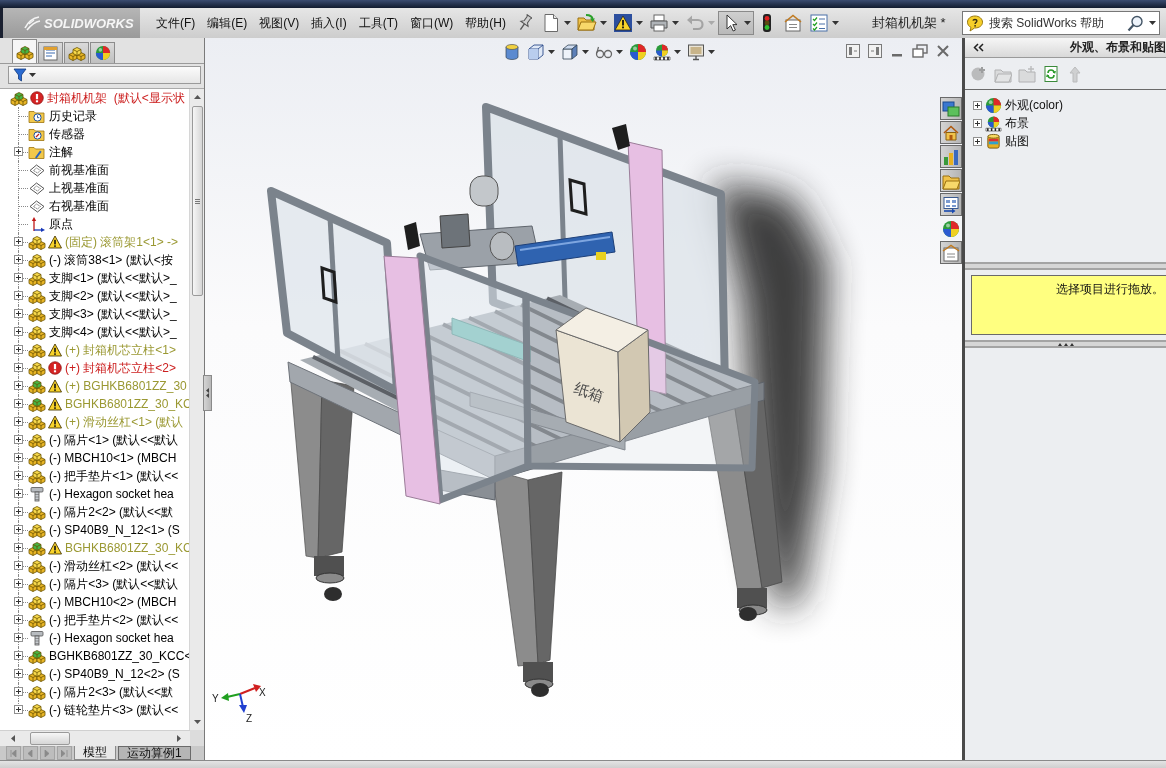 This screenshot has width=1166, height=768. I want to click on tree-item: (-) 隔片<3> (默认<<默认, so click(112, 584).